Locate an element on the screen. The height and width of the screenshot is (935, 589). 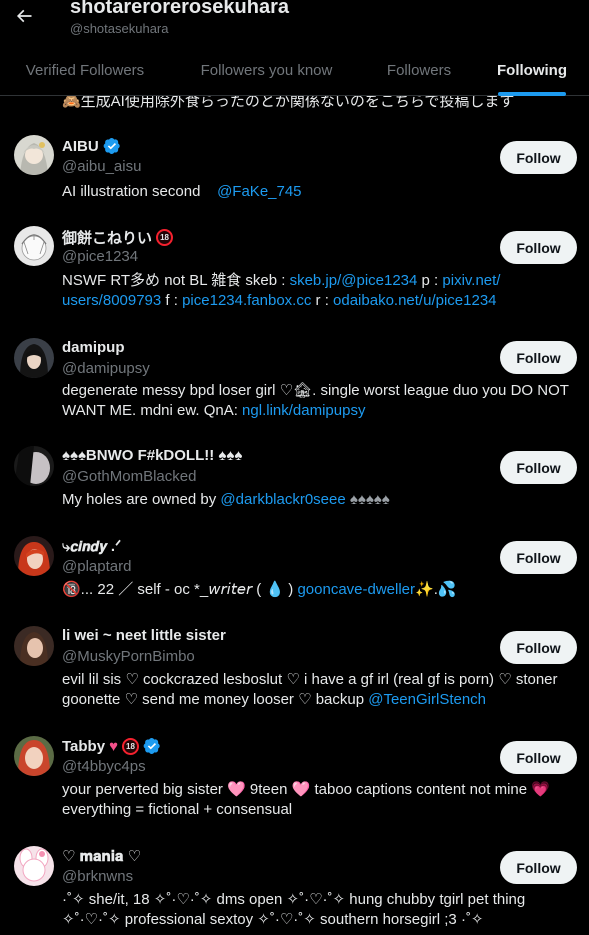
bio-mention-link: @darkblackr0seee is located at coordinates (282, 499).